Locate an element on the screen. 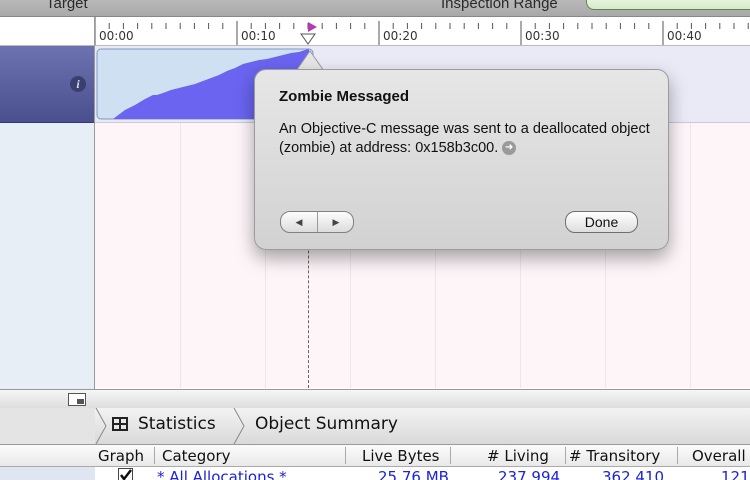 The image size is (750, 480). living-cell: 237,994 is located at coordinates (529, 474).